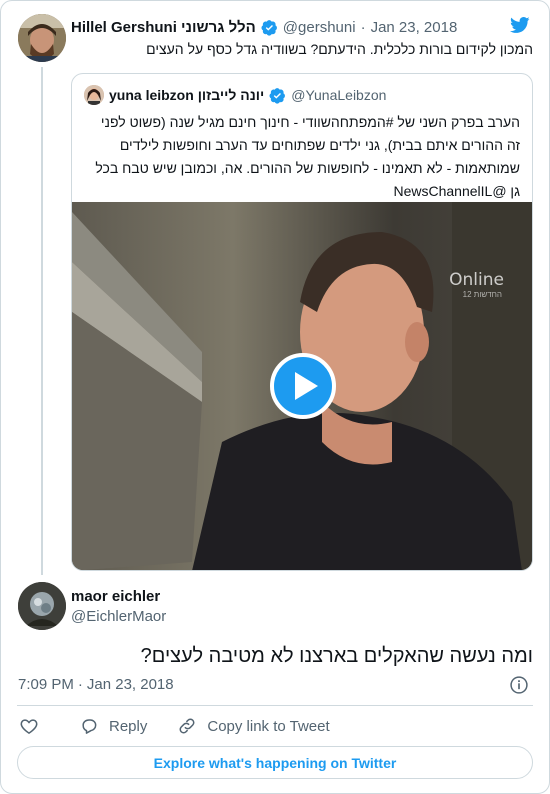 The image size is (550, 794). I want to click on quoted-tweet-header: yuna leibzon יונה לייבזון @YunaLeibzon, so click(235, 95).